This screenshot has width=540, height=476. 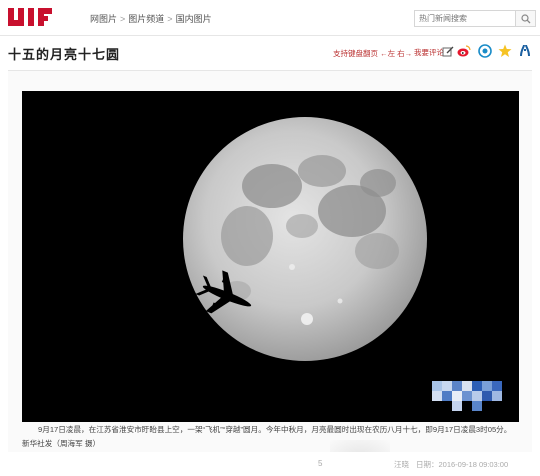 What do you see at coordinates (103, 19) in the screenshot?
I see `breadcrumb-home: 网图片` at bounding box center [103, 19].